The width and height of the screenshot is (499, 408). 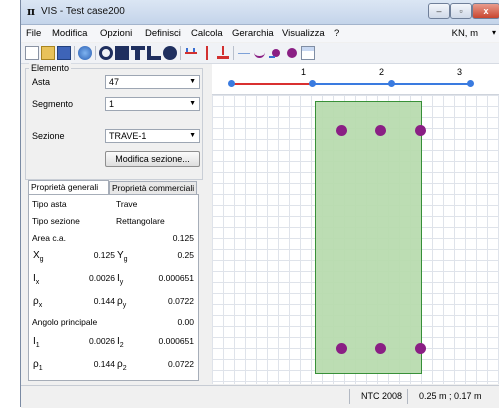 I want to click on iy-subscript: y, so click(x=121, y=282).